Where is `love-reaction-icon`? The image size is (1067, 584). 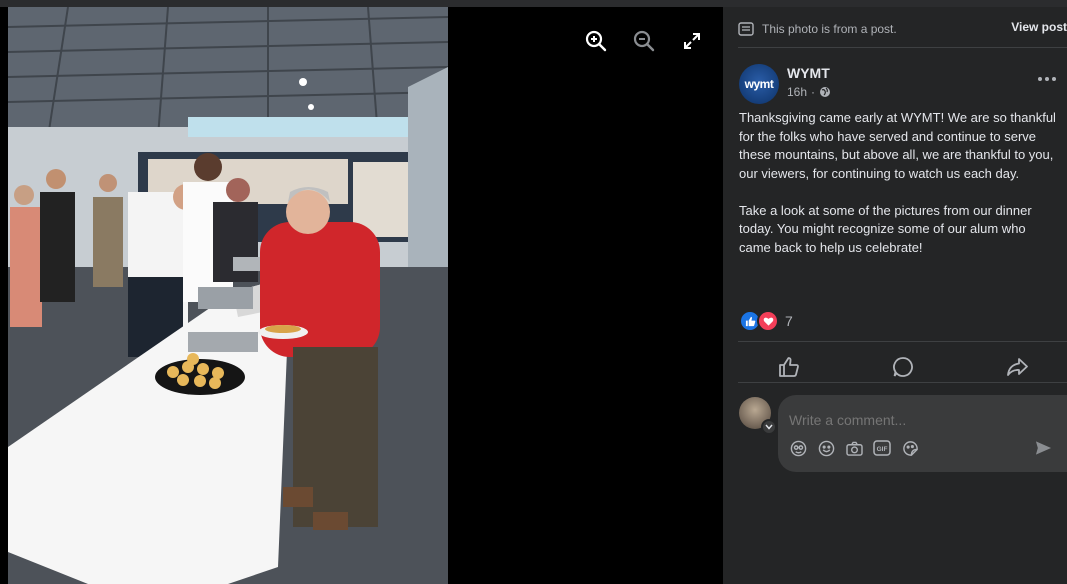
love-reaction-icon is located at coordinates (768, 321).